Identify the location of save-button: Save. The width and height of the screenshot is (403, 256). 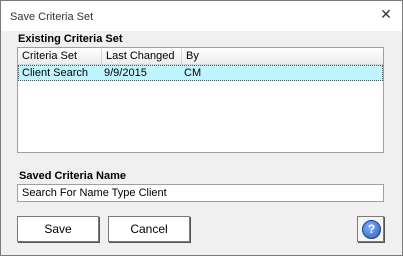
(58, 229).